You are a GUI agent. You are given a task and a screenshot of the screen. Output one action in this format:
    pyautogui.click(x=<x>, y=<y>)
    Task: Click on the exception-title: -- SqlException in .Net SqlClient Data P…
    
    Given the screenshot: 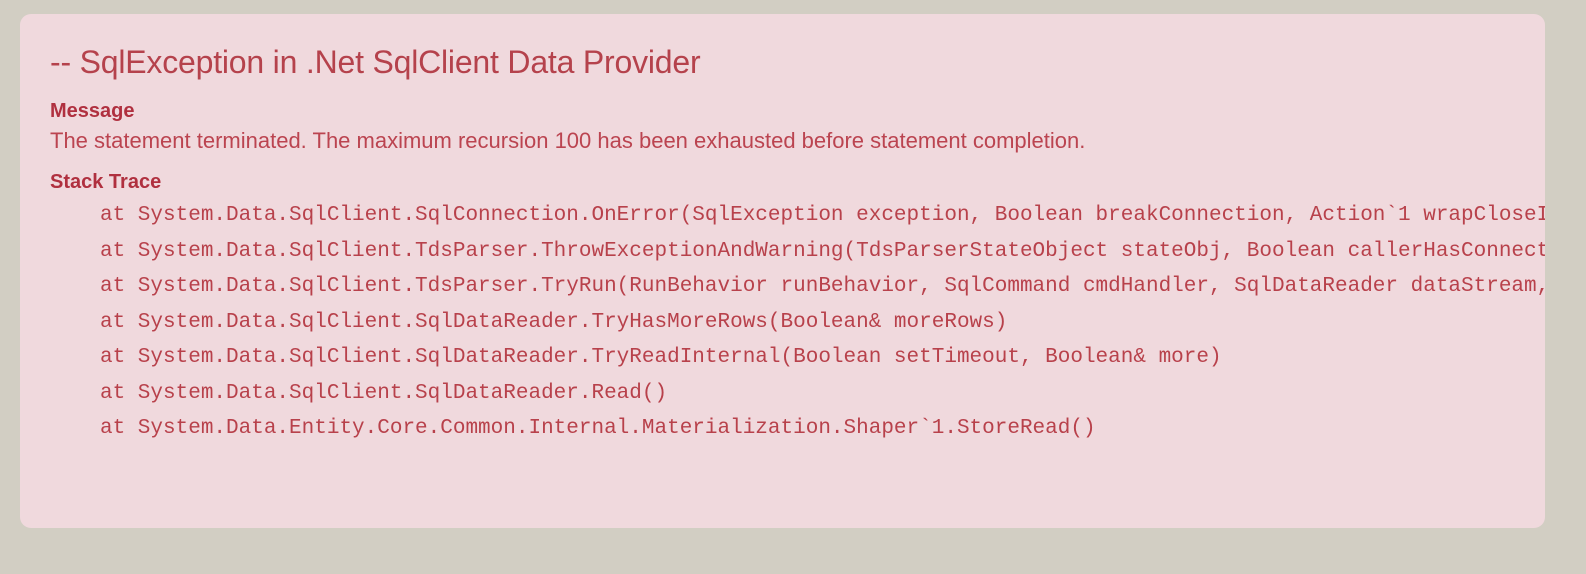 What is the action you would take?
    pyautogui.click(x=375, y=62)
    